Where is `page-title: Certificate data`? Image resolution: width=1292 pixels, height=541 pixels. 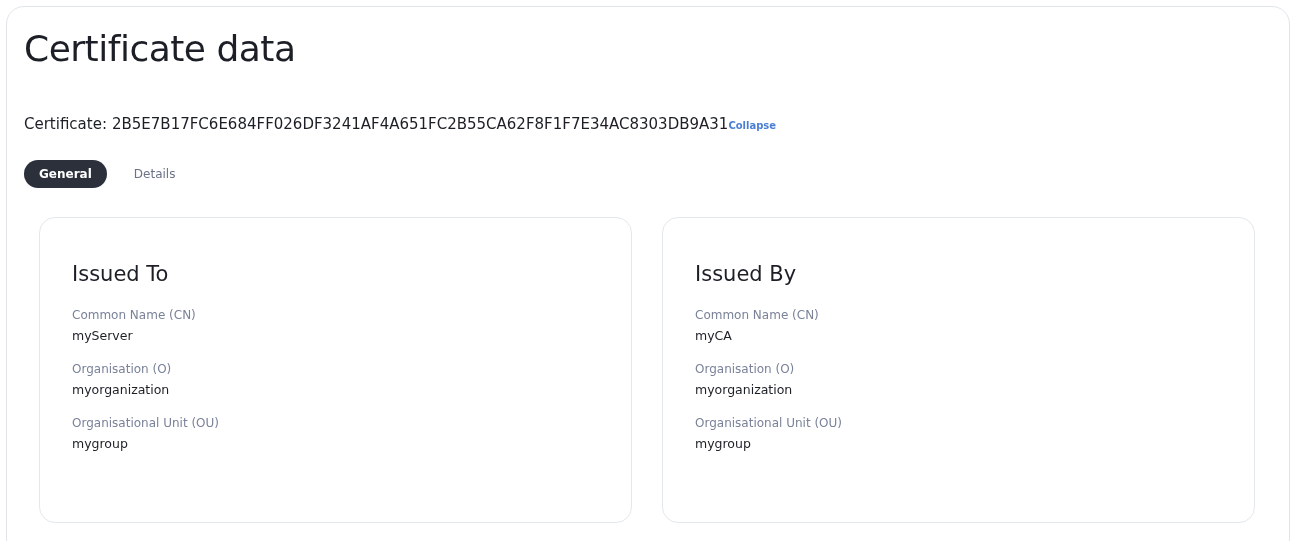 page-title: Certificate data is located at coordinates (160, 49).